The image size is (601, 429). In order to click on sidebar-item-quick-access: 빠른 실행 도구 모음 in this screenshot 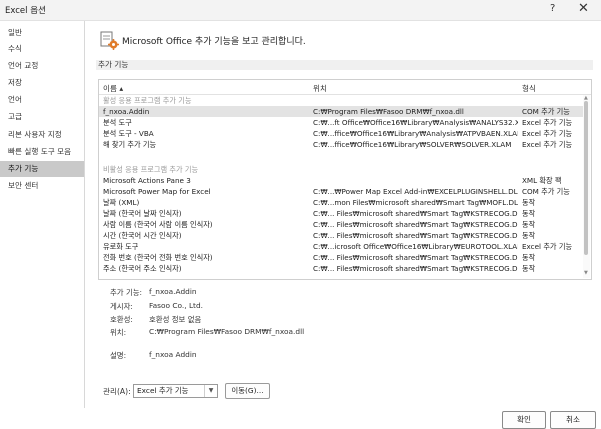, I will do `click(42, 152)`.